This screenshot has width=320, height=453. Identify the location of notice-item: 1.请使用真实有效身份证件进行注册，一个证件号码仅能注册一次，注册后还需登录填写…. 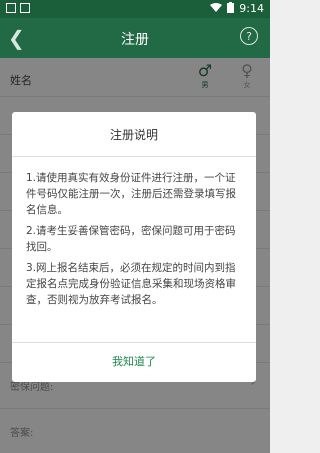
(131, 194).